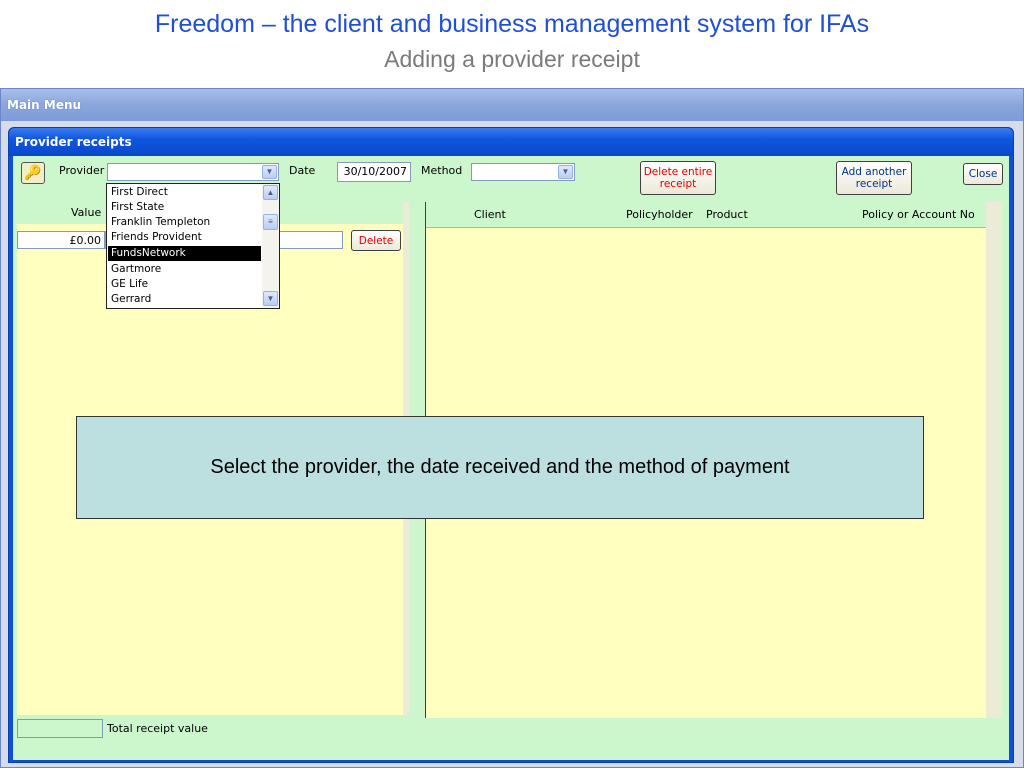  I want to click on column-header-policyholder: Policyholder, so click(659, 214).